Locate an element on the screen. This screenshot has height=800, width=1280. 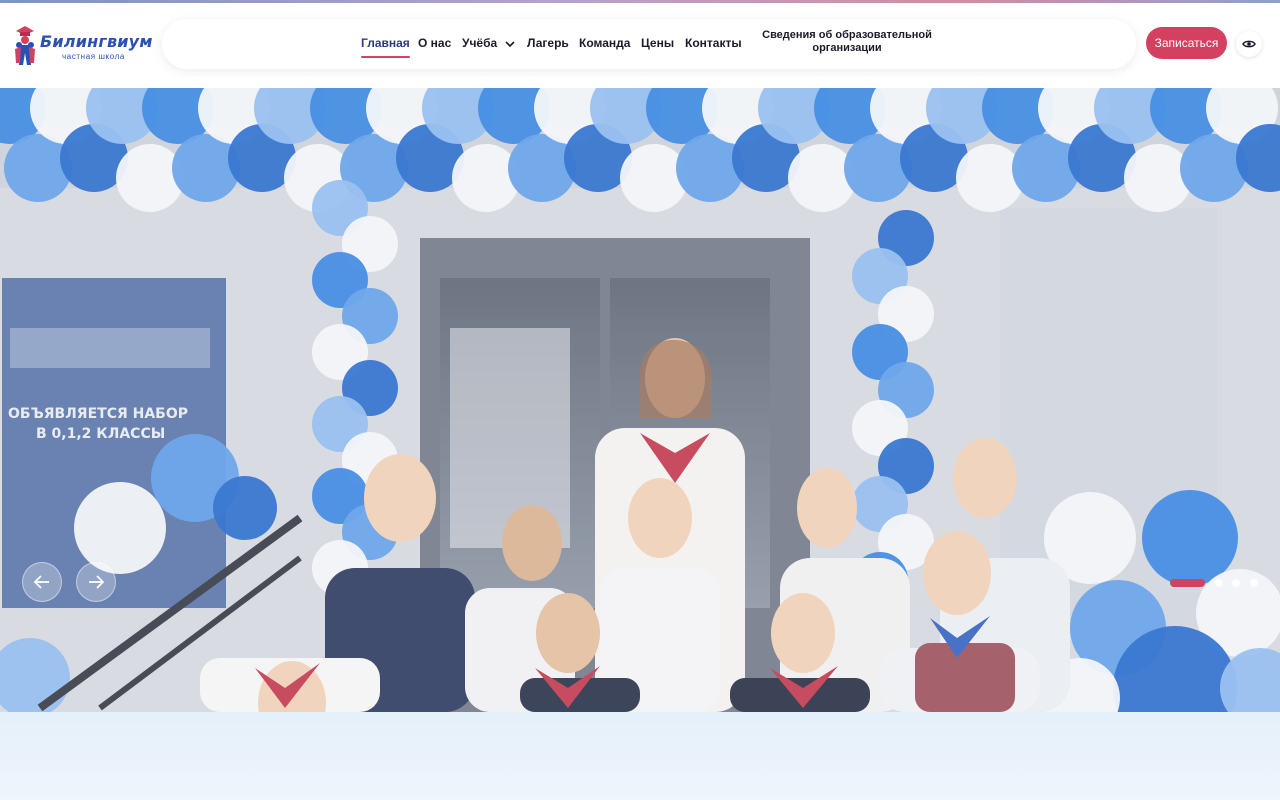
chevron-down-icon is located at coordinates (509, 44).